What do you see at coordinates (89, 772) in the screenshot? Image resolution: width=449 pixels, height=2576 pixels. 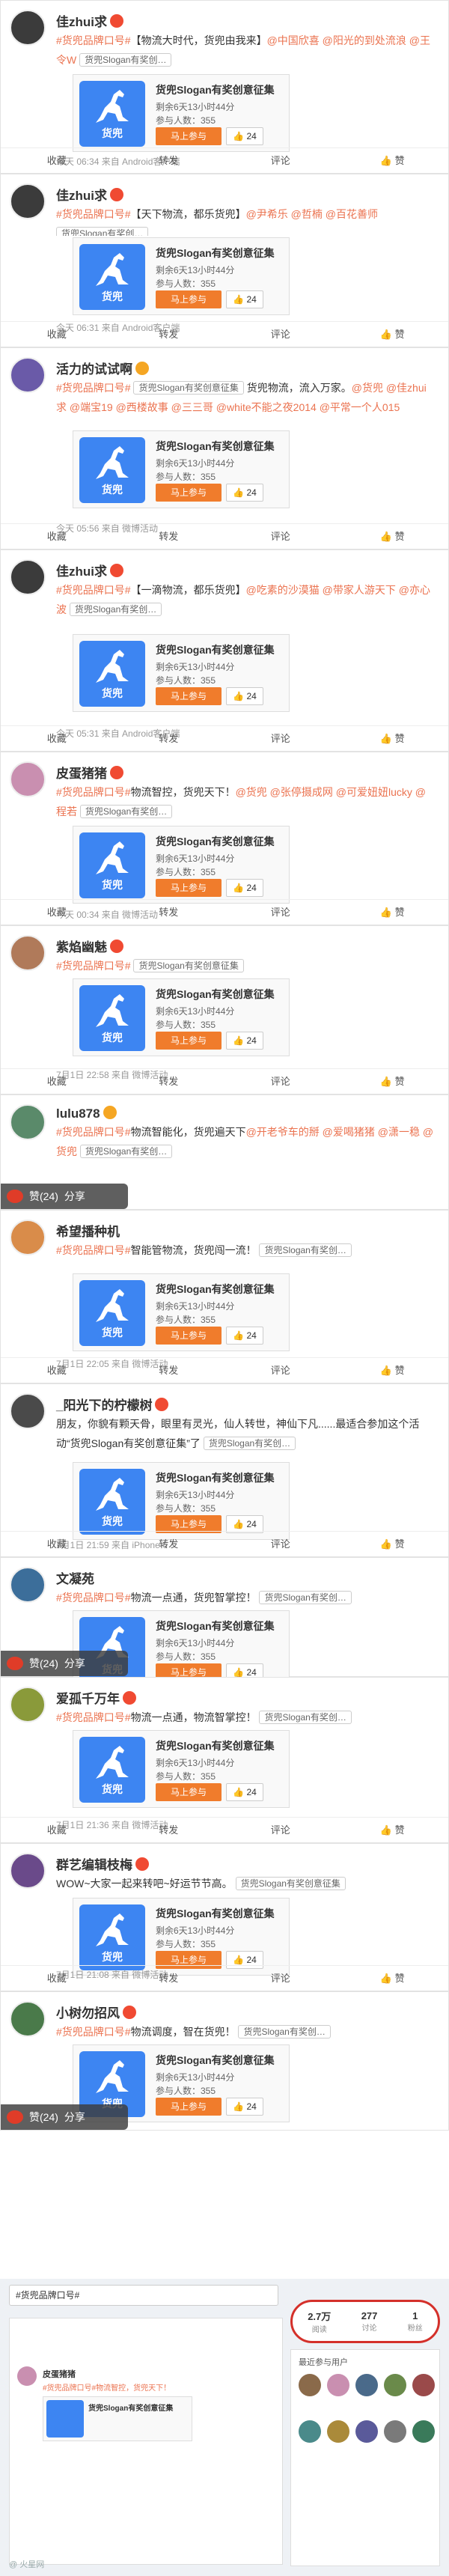 I see `post-username: 皮蛋猪猪` at bounding box center [89, 772].